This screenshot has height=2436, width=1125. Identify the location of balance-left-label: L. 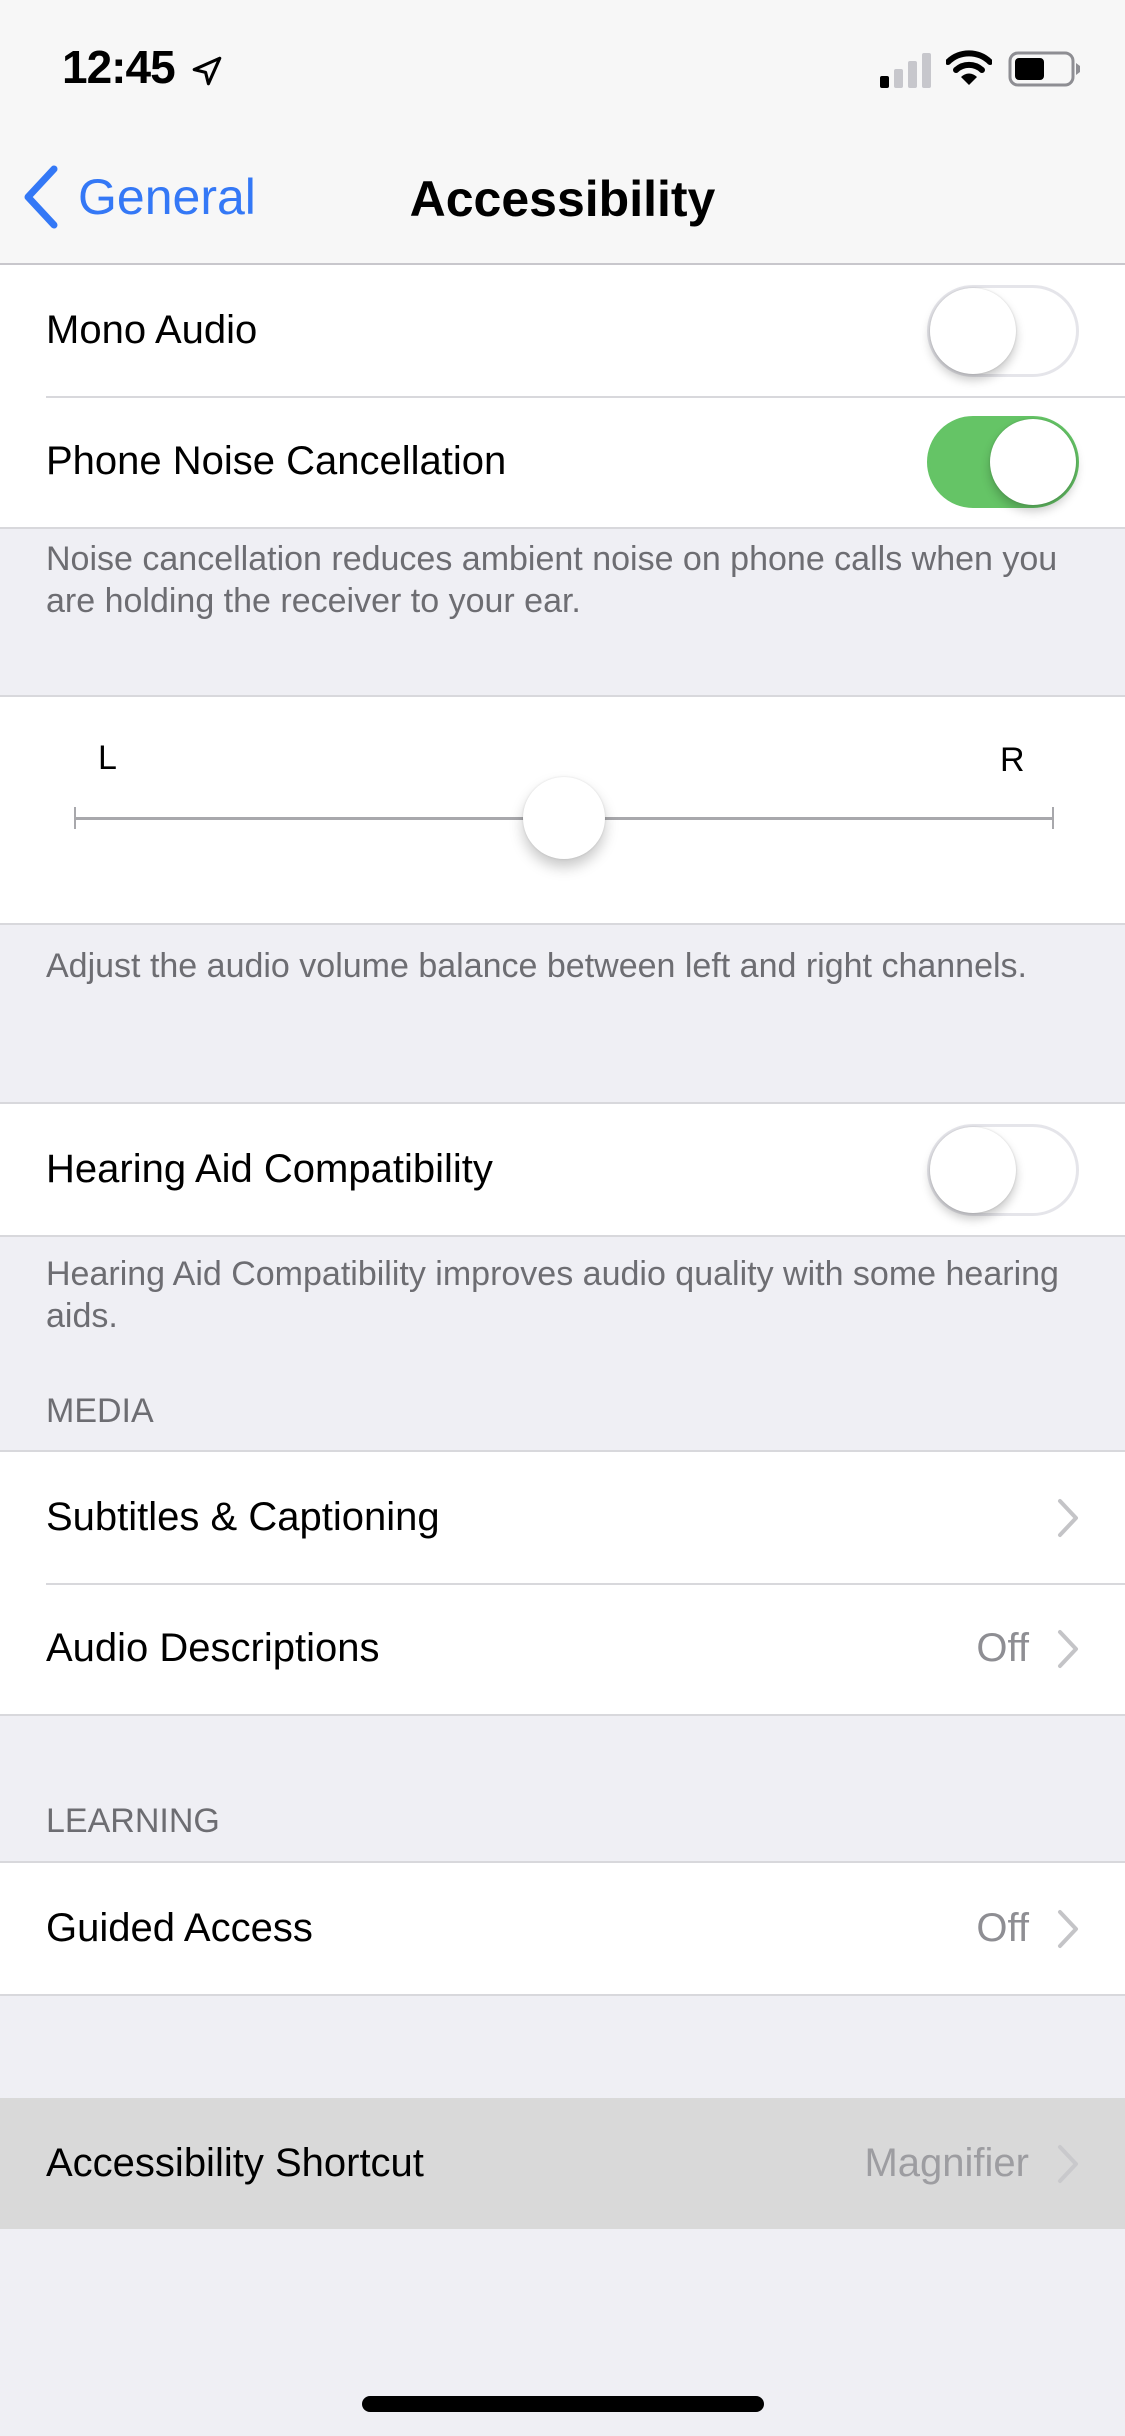
(107, 758).